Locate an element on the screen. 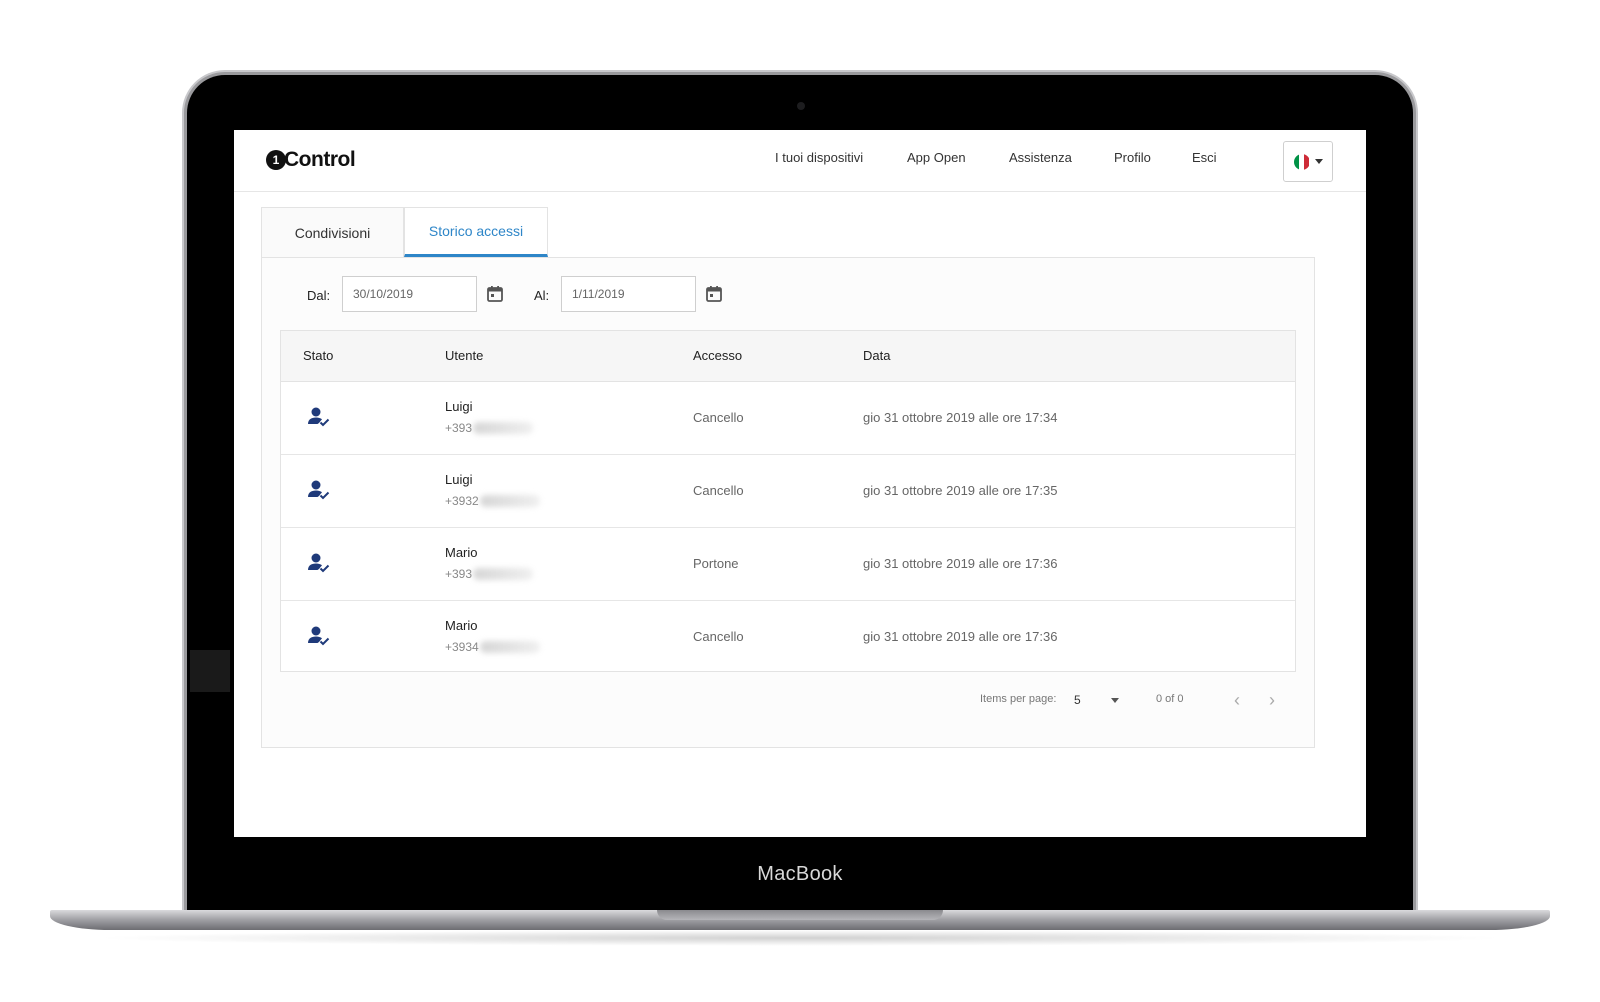 This screenshot has height=1002, width=1600. tab-storico-accessi: Storico accessi is located at coordinates (476, 232).